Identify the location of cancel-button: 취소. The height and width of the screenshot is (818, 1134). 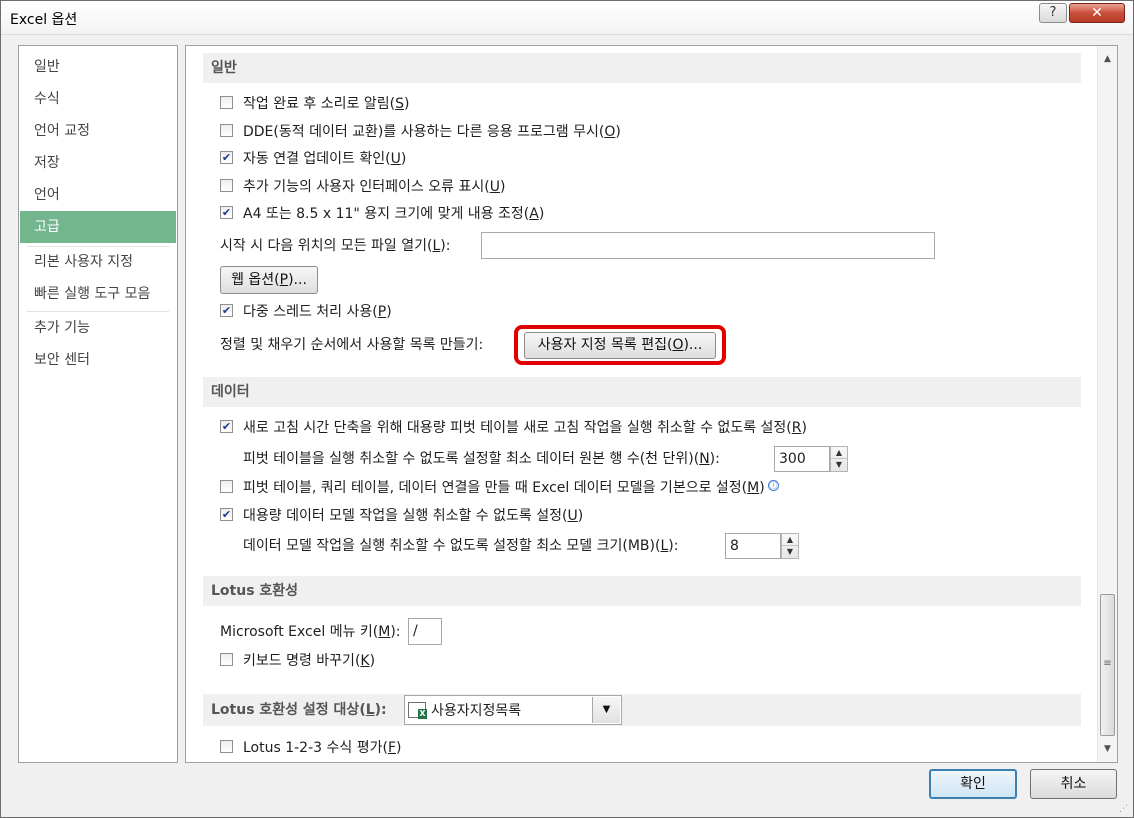
(1073, 784).